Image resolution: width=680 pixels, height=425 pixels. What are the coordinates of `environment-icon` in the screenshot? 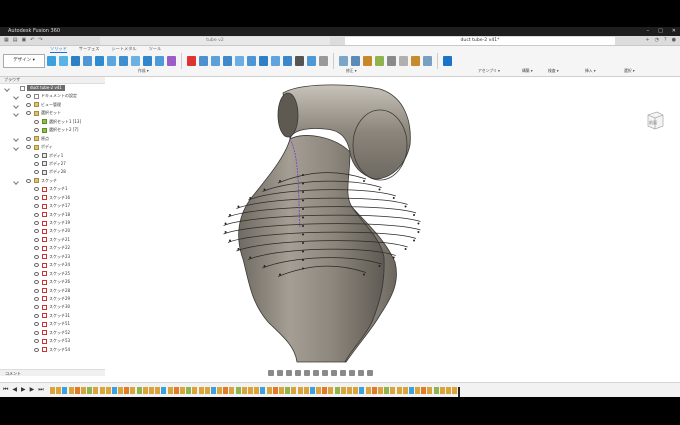 It's located at (352, 373).